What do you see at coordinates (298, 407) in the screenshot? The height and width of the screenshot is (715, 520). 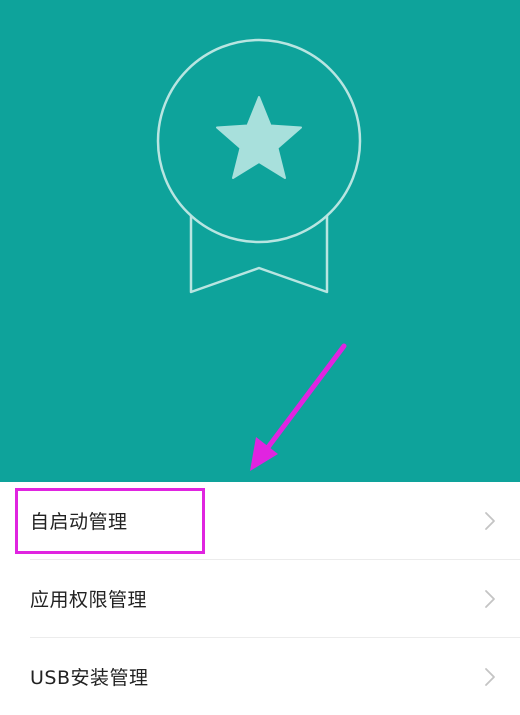 I see `annotation-arrow-icon` at bounding box center [298, 407].